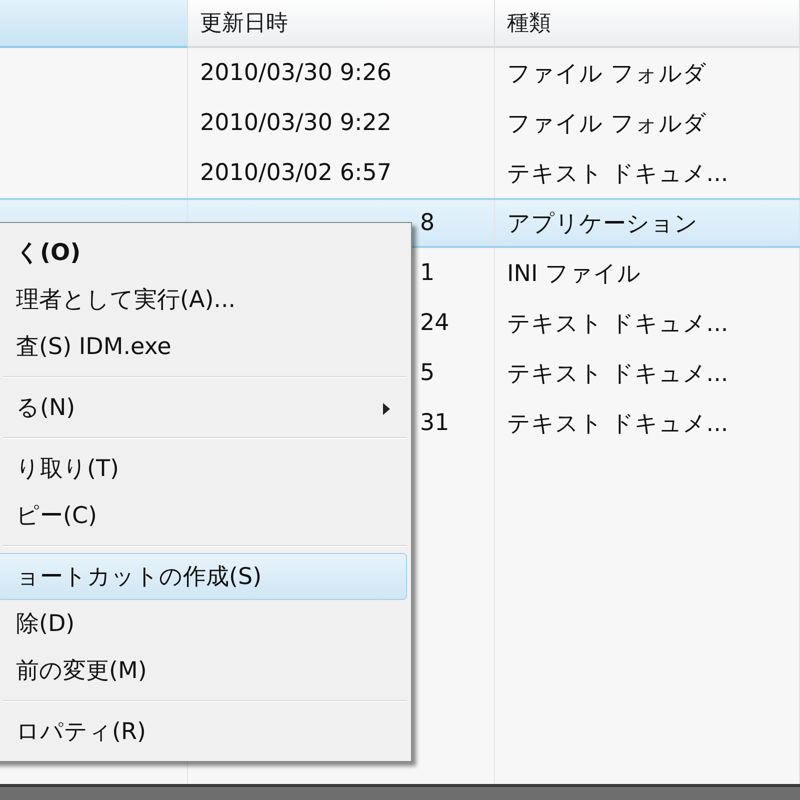  Describe the element at coordinates (341, 73) in the screenshot. I see `date-cell: 2010/03/30 9:26` at that location.